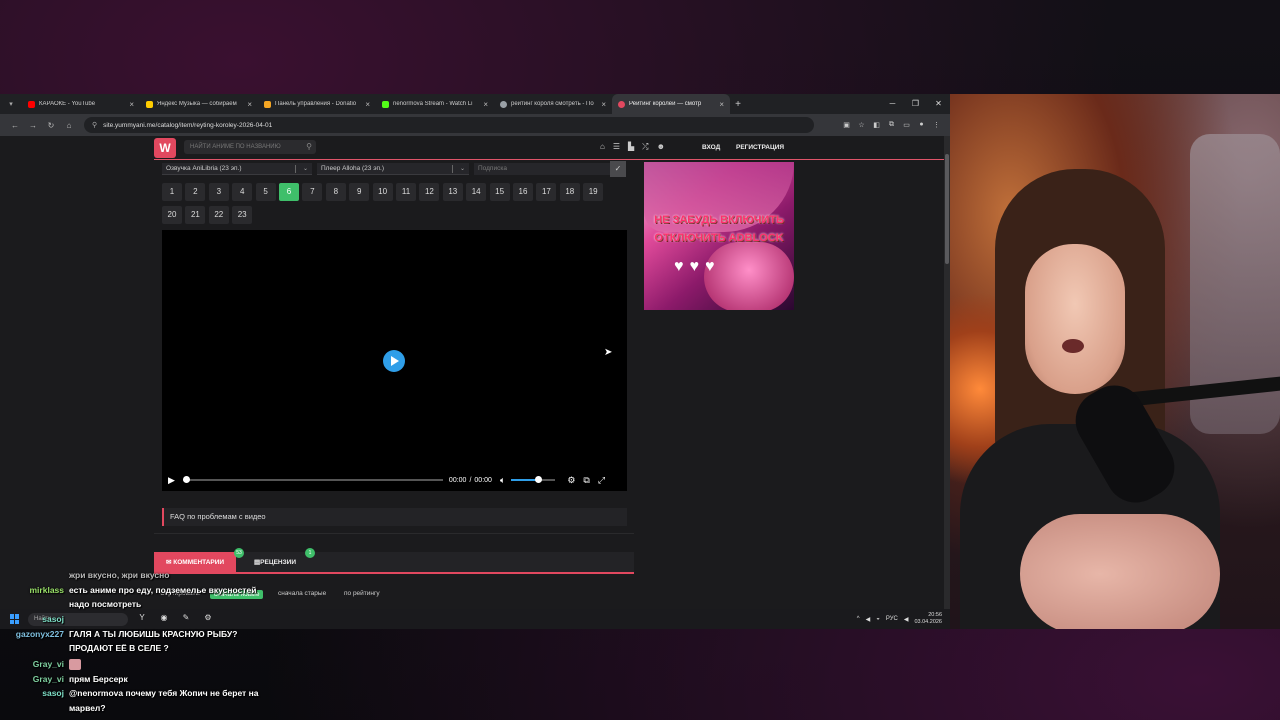 This screenshot has height=720, width=1280. What do you see at coordinates (586, 480) in the screenshot?
I see `popout-icon: ⧉` at bounding box center [586, 480].